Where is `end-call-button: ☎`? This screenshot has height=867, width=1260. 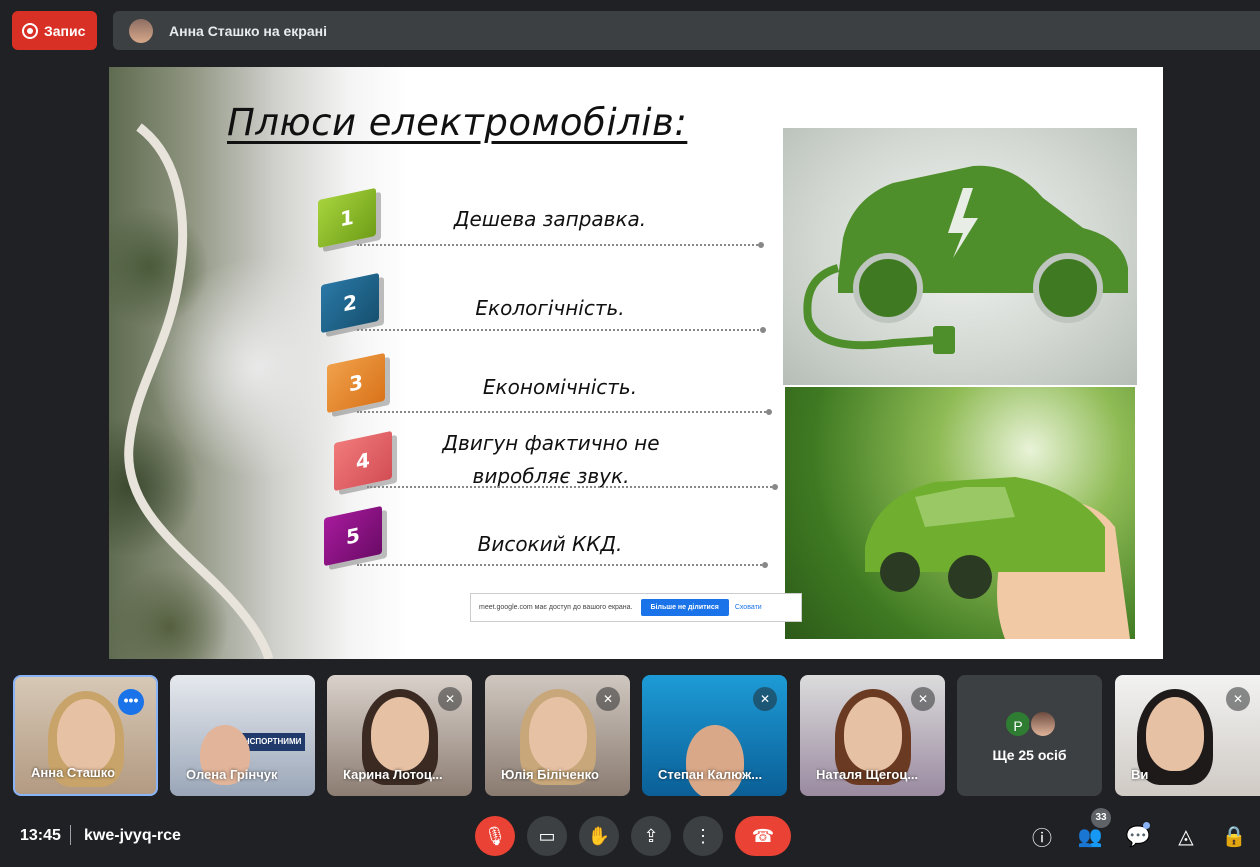 end-call-button: ☎ is located at coordinates (763, 836).